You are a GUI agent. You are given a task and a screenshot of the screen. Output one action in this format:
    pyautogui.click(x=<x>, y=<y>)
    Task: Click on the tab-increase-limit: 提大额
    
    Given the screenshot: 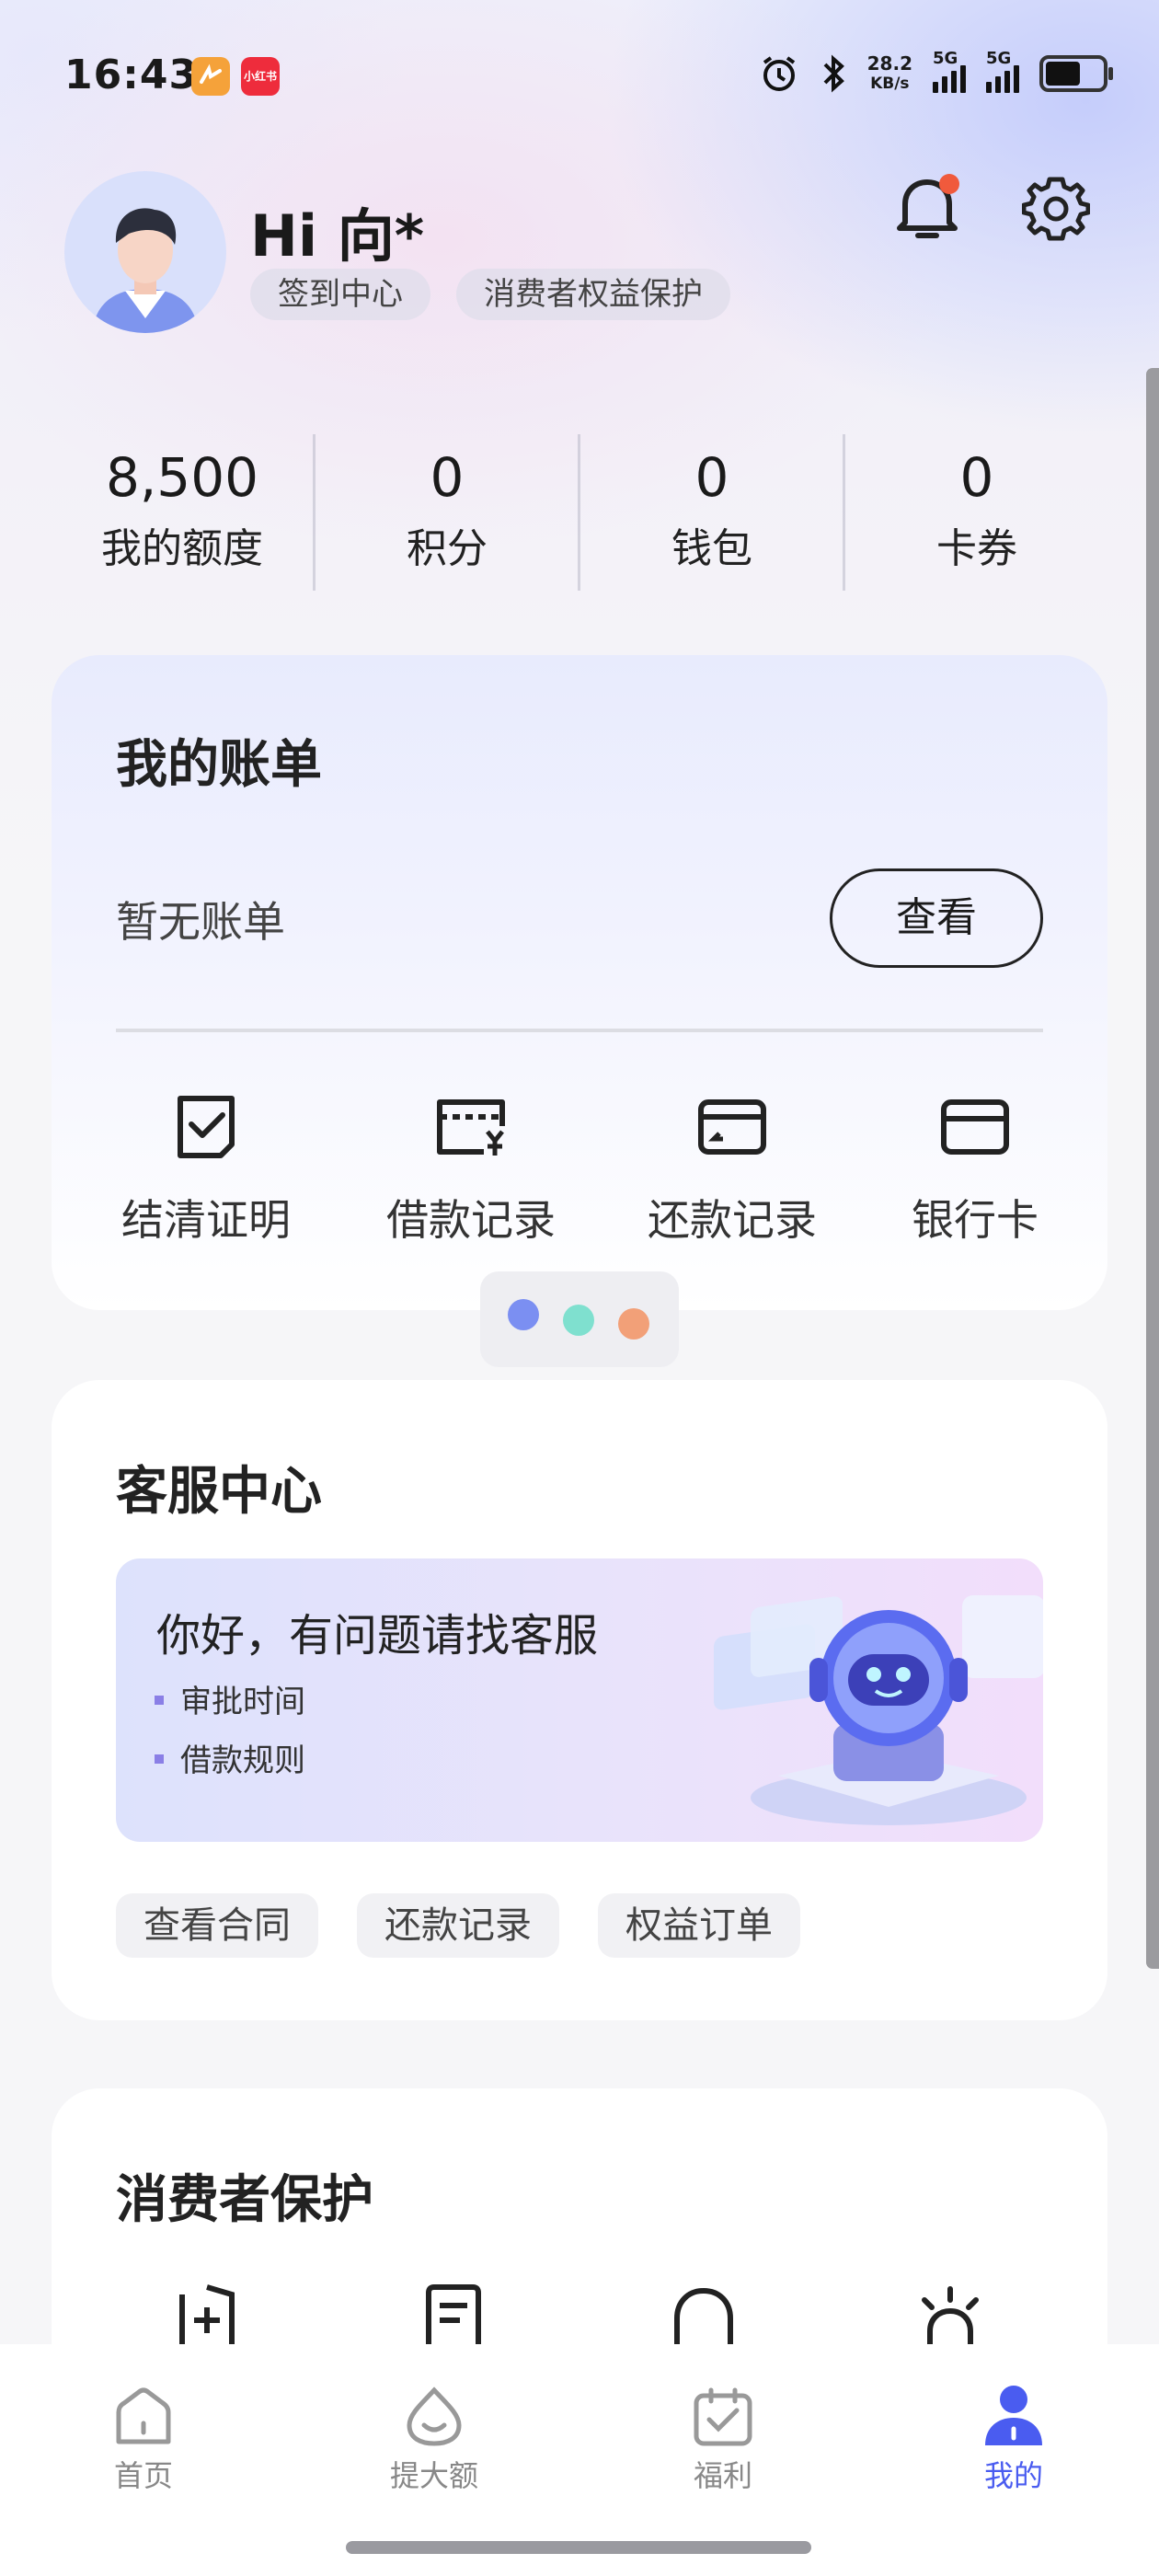 What is the action you would take?
    pyautogui.click(x=434, y=2434)
    